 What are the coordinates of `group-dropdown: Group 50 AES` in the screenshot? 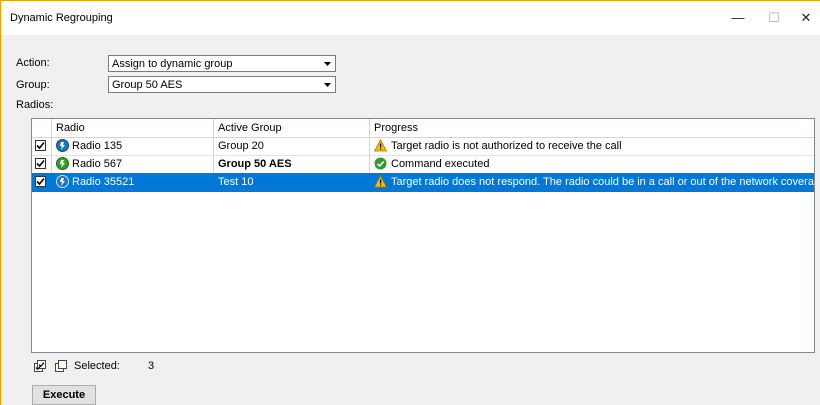 It's located at (222, 84).